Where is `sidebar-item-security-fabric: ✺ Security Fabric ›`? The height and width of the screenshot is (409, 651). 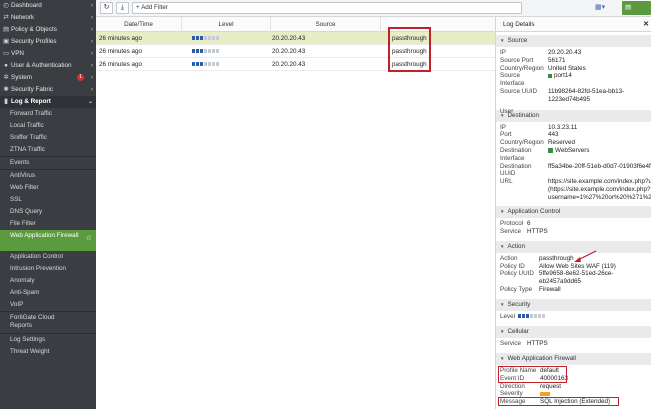
sidebar-item-security-fabric: ✺ Security Fabric › is located at coordinates (48, 90).